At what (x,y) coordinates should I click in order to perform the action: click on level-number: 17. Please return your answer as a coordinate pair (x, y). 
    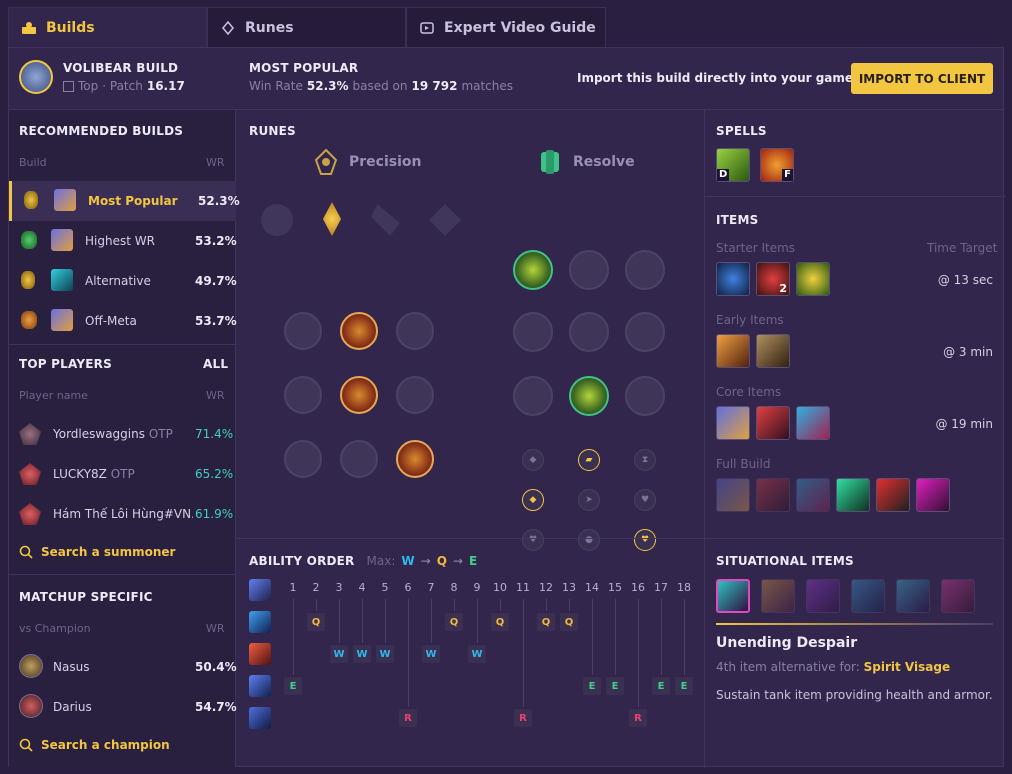
    Looking at the image, I should click on (661, 587).